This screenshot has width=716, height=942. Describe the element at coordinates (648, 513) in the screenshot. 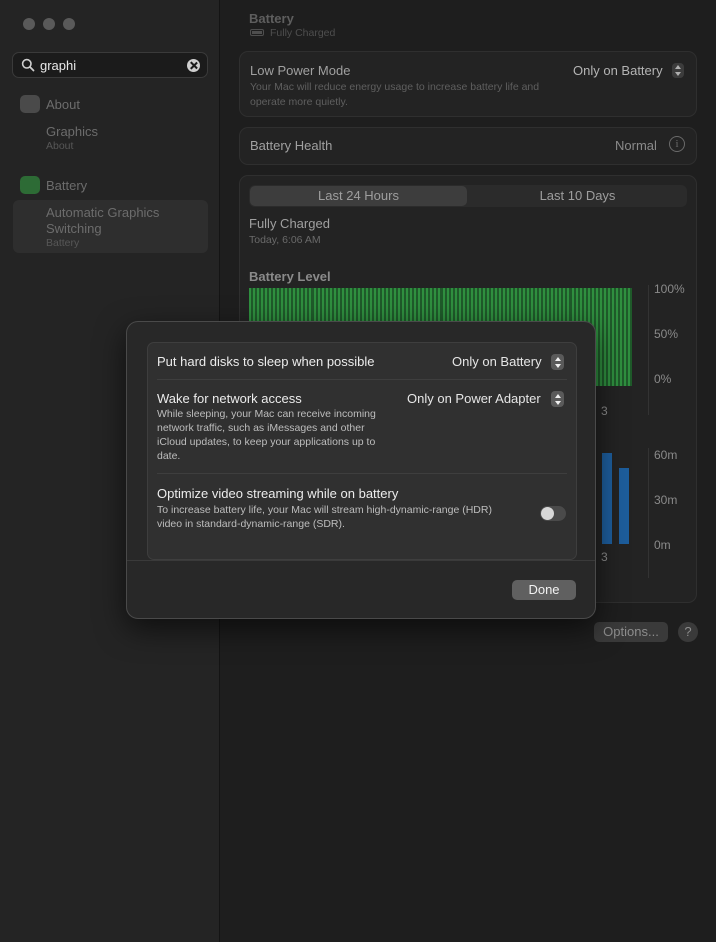

I see `usage-axis-line` at that location.